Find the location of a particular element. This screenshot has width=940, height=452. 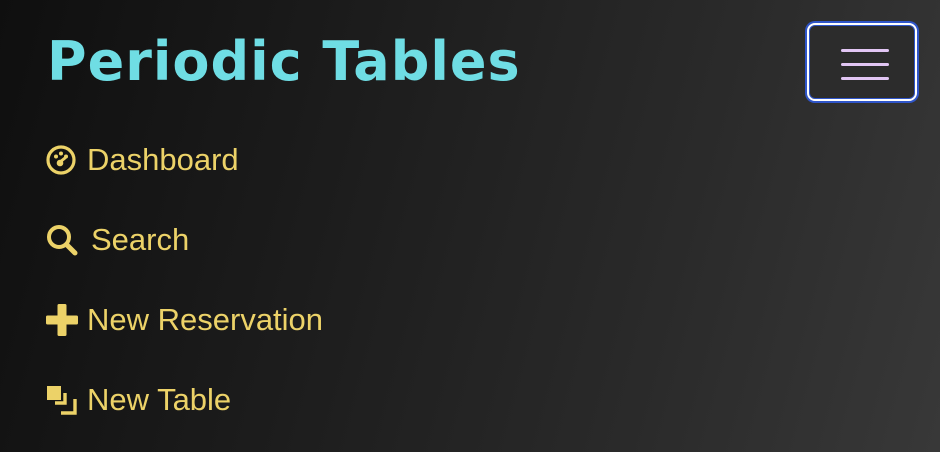

nav-item-label: New Table is located at coordinates (159, 399).